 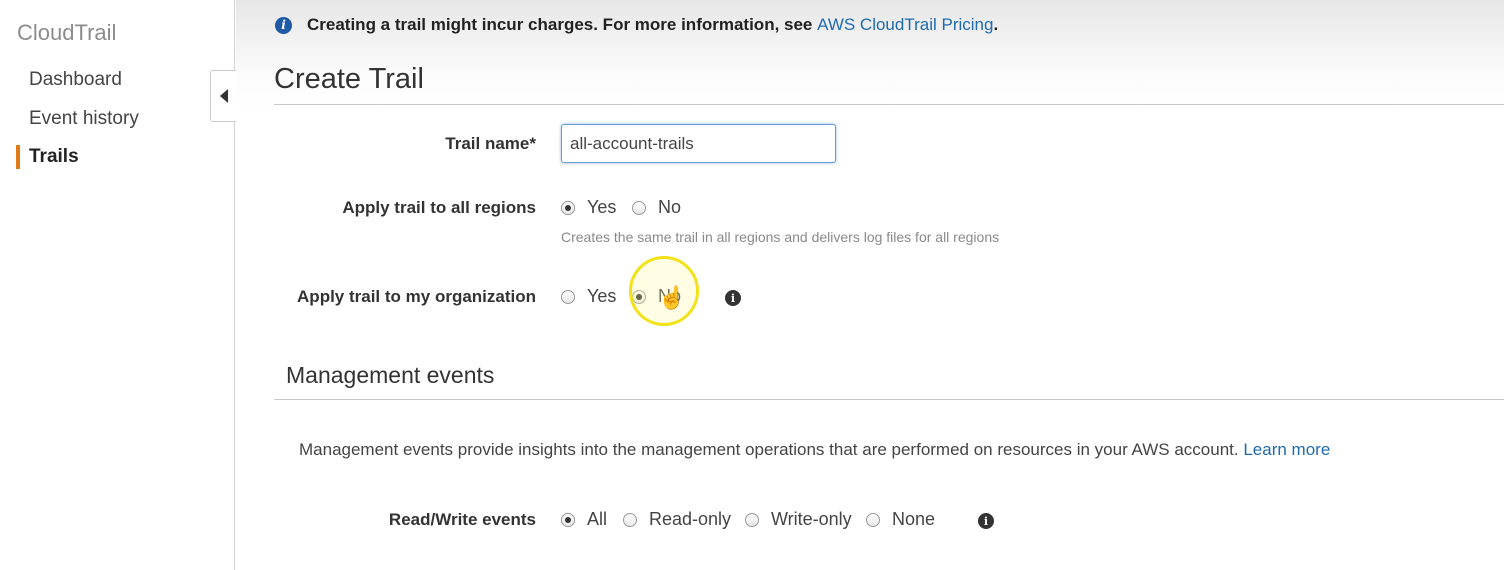 What do you see at coordinates (568, 207) in the screenshot?
I see `all-regions-yes-radio` at bounding box center [568, 207].